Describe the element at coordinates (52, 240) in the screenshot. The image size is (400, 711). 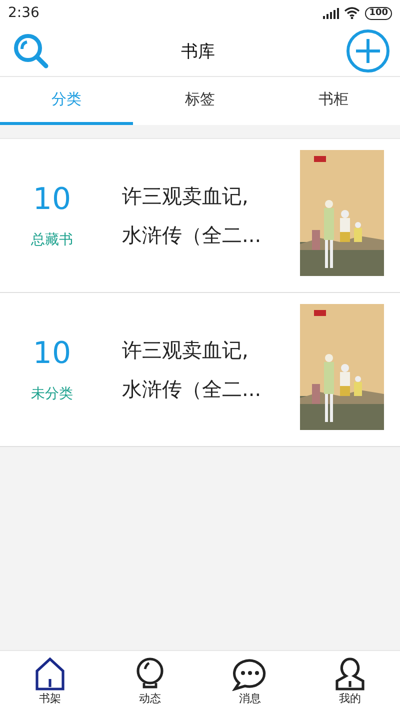
I see `category-label: 总藏书` at that location.